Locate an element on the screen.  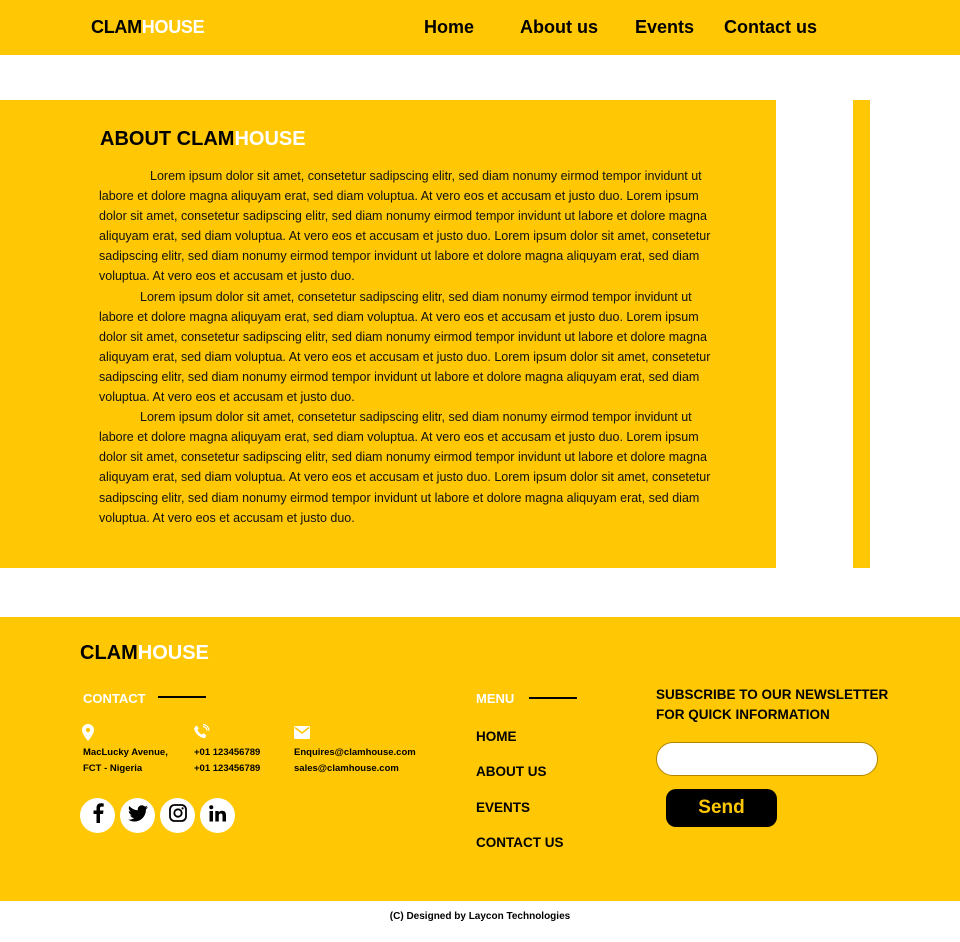
contact-address: MacLucky Avenue, FCT - Nigeria is located at coordinates (125, 761).